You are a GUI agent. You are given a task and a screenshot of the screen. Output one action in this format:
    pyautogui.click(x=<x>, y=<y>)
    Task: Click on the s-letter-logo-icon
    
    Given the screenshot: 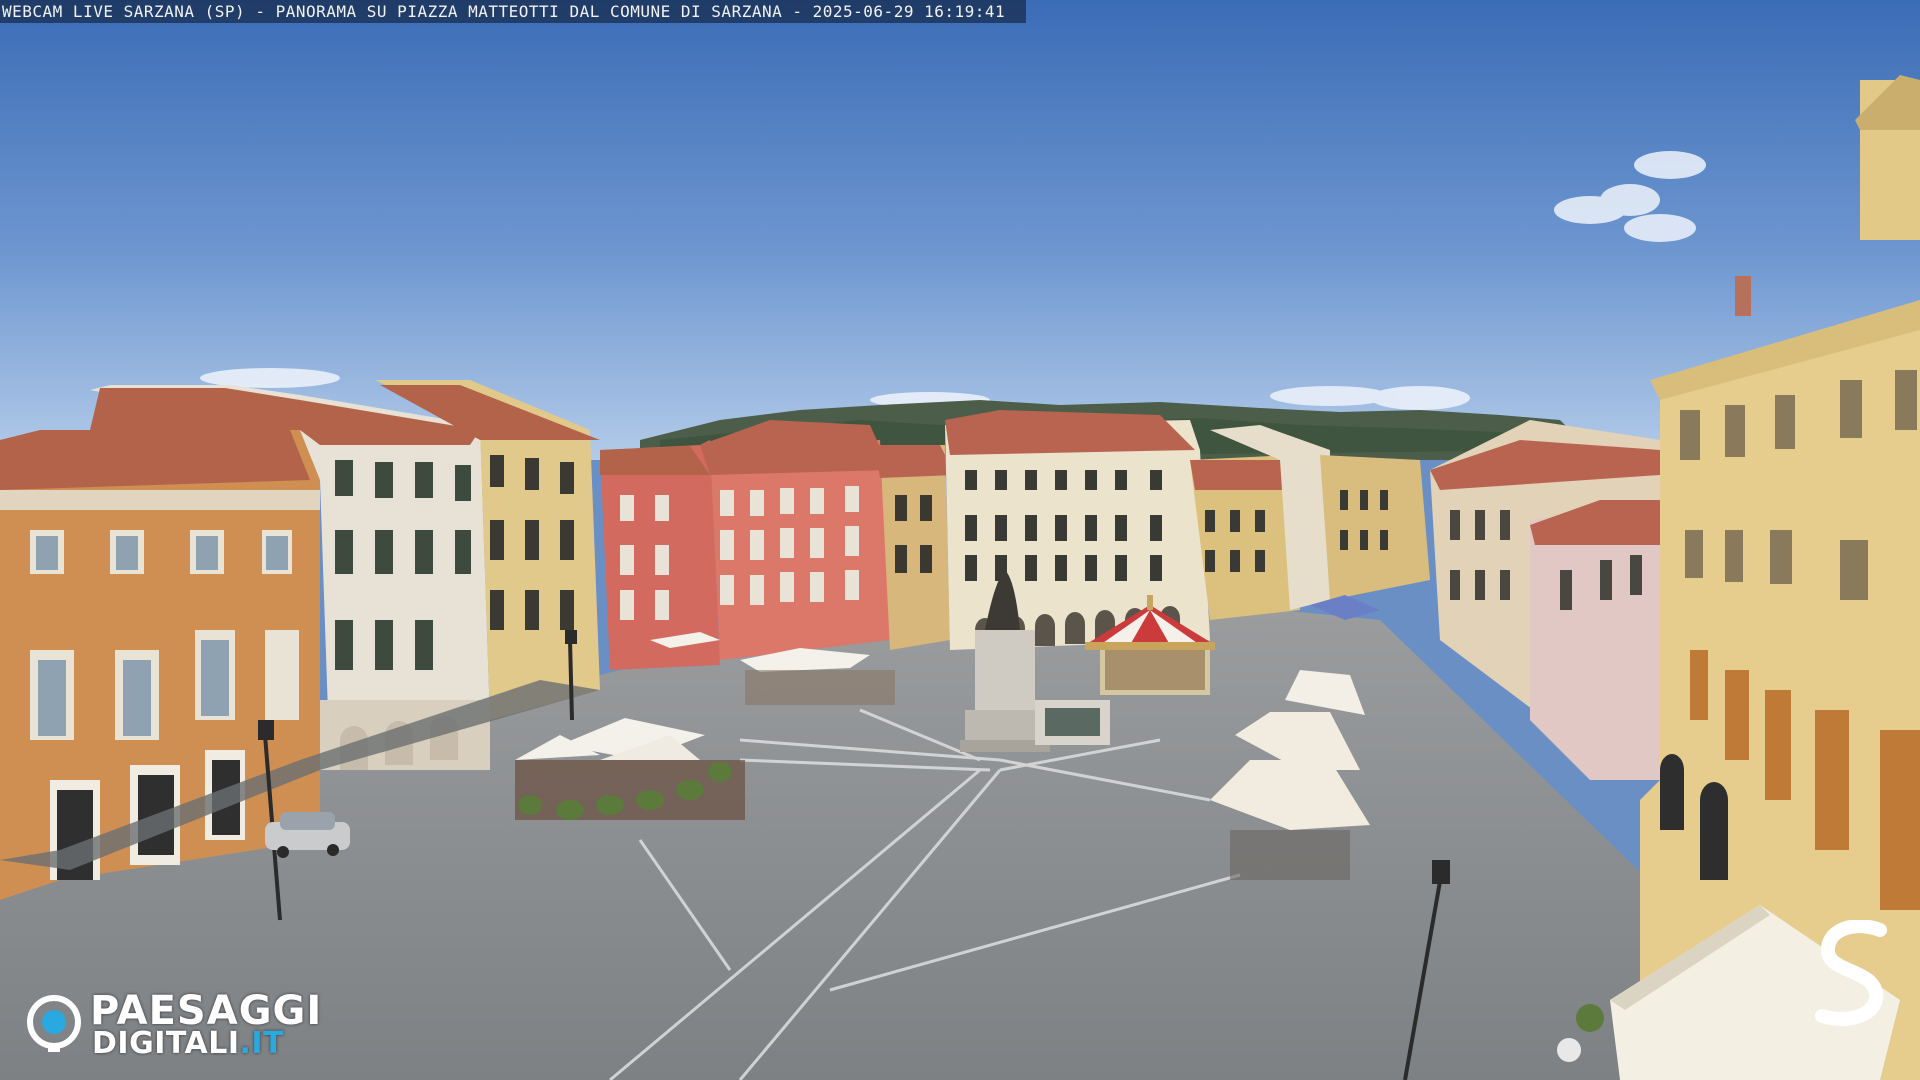 What is the action you would take?
    pyautogui.click(x=1851, y=973)
    